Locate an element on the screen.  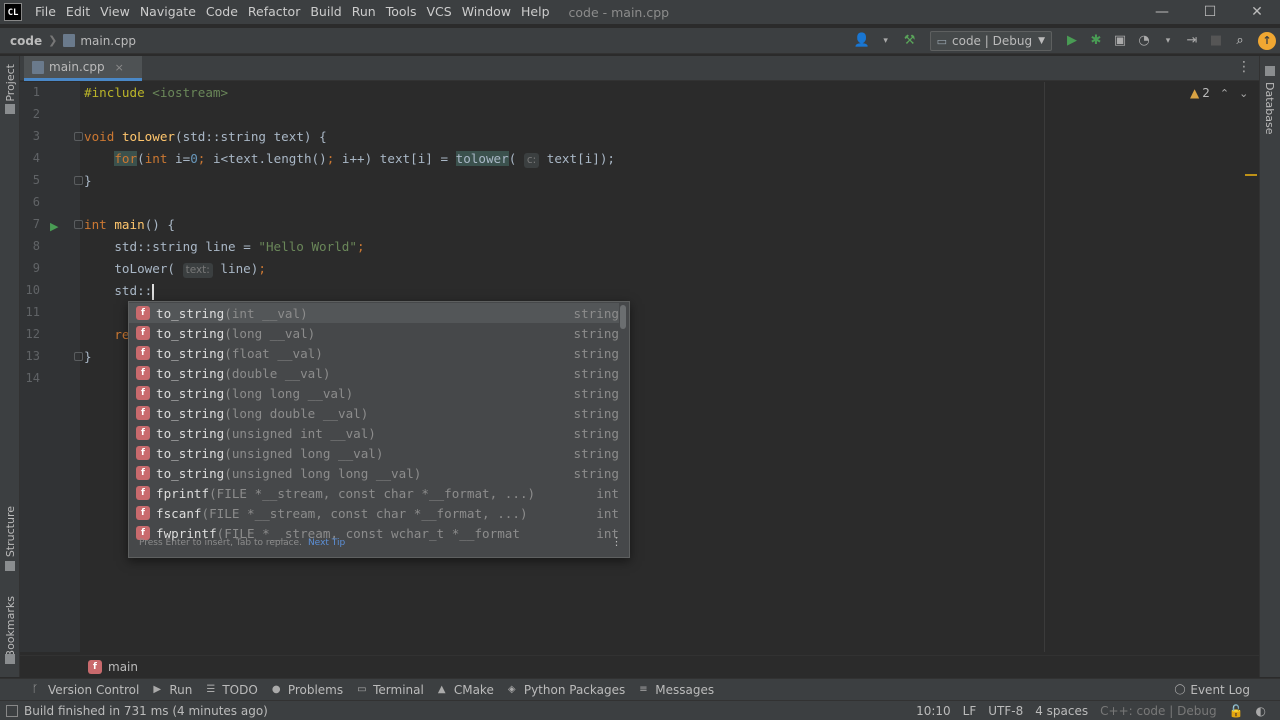
editor-breadcrumbs: f main is located at coordinates (639, 666).